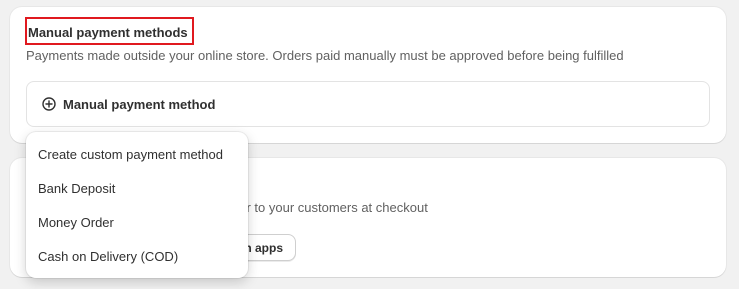 The height and width of the screenshot is (289, 739). What do you see at coordinates (330, 207) in the screenshot?
I see `payment-apps-description: ear to your customers at checkout` at bounding box center [330, 207].